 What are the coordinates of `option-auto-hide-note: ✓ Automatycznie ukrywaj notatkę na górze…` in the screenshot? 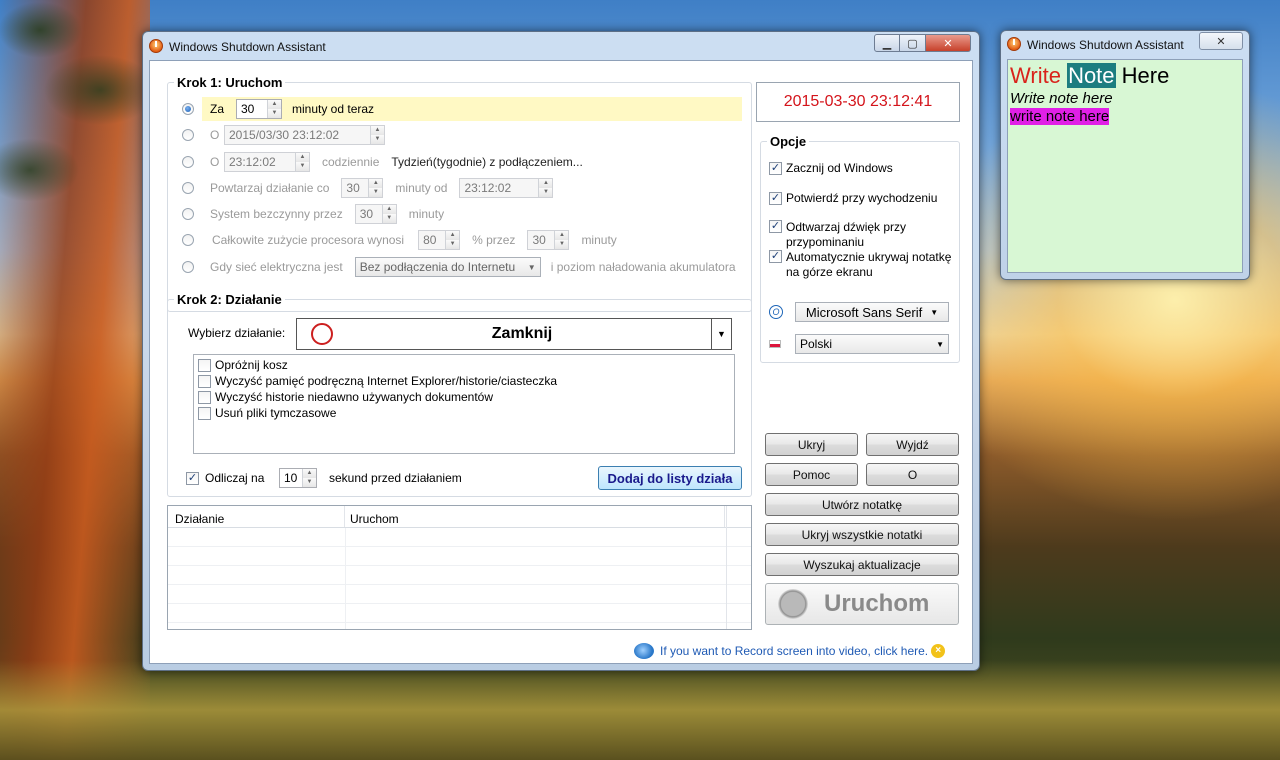 It's located at (860, 264).